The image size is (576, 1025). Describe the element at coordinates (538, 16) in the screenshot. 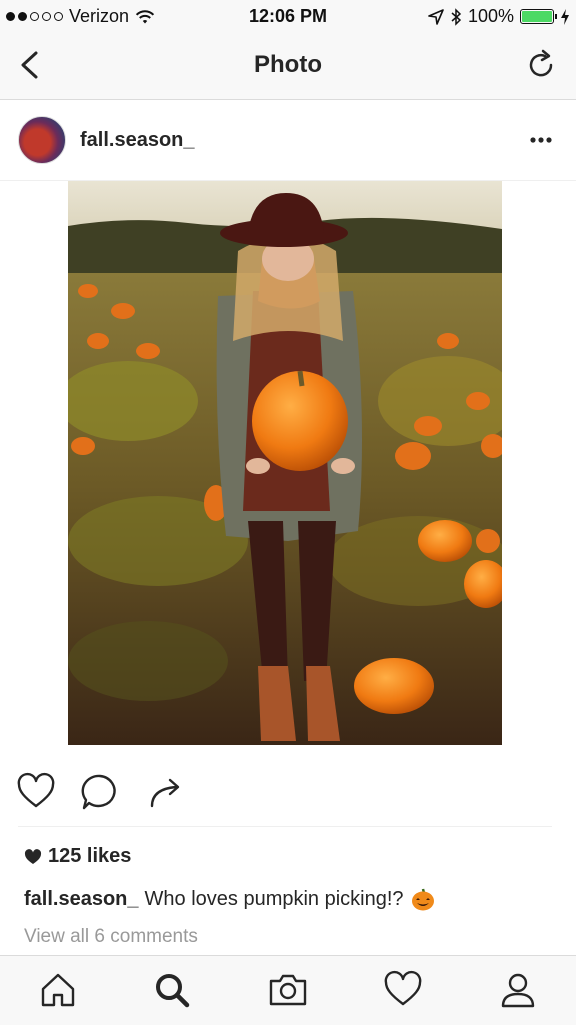

I see `battery-icon` at that location.